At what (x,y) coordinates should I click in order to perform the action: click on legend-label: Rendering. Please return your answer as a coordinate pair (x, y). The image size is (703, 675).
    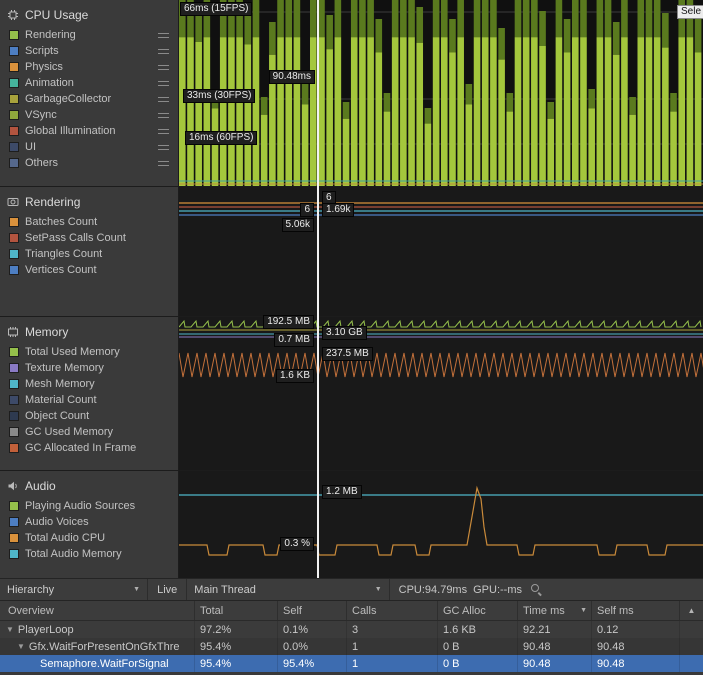
    Looking at the image, I should click on (50, 35).